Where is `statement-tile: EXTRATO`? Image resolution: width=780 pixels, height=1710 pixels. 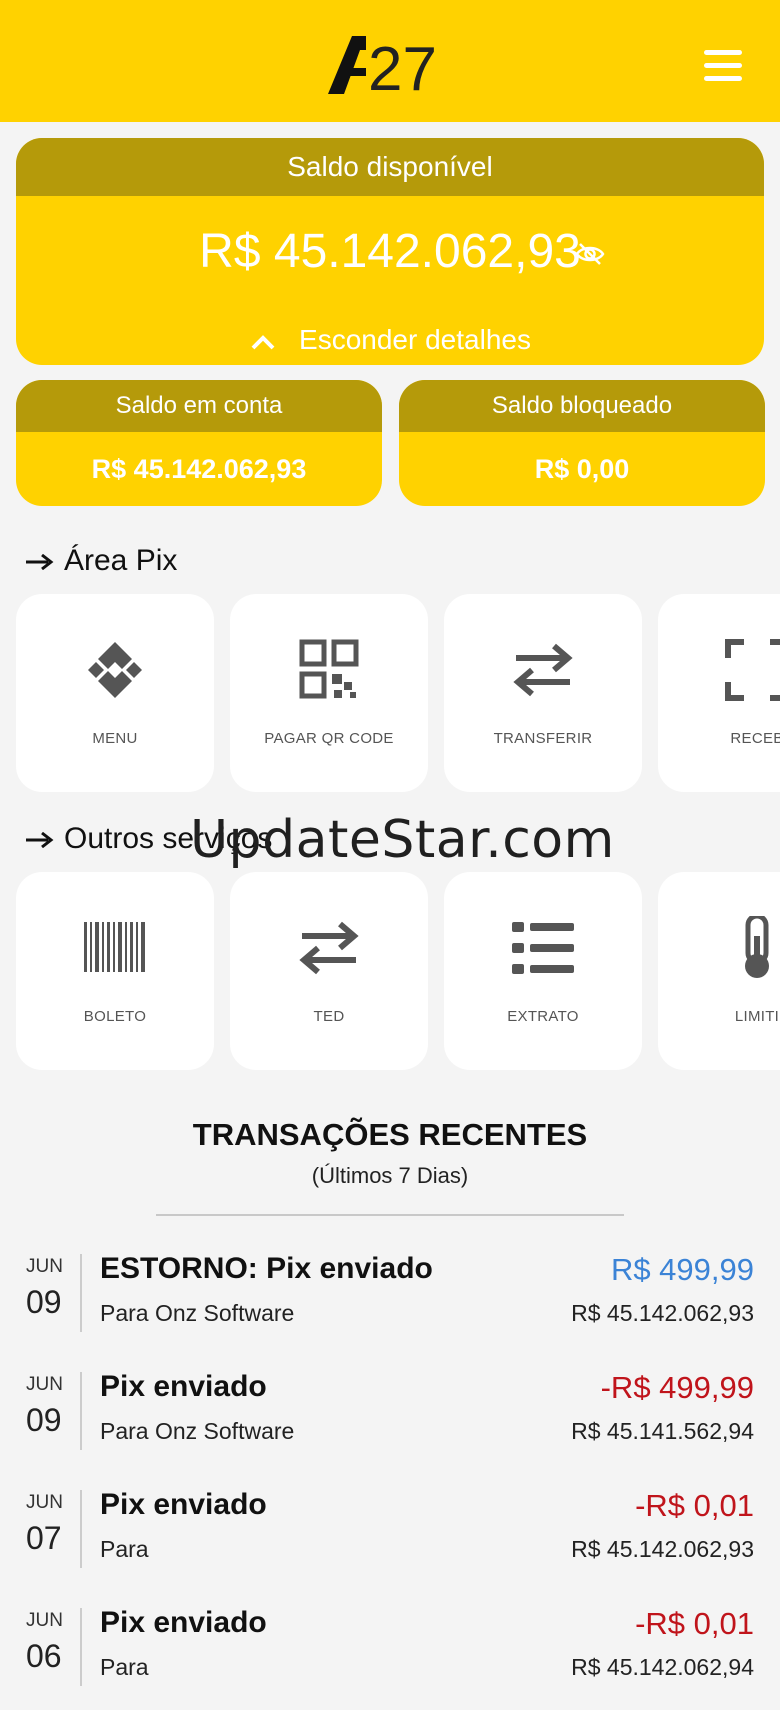
statement-tile: EXTRATO is located at coordinates (543, 971).